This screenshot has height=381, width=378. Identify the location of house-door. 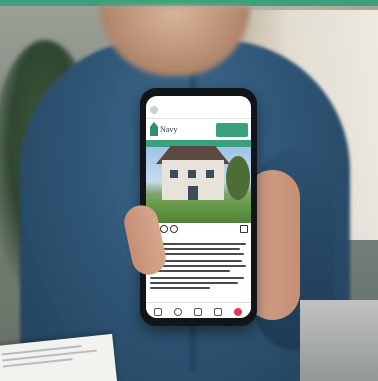
(193, 193).